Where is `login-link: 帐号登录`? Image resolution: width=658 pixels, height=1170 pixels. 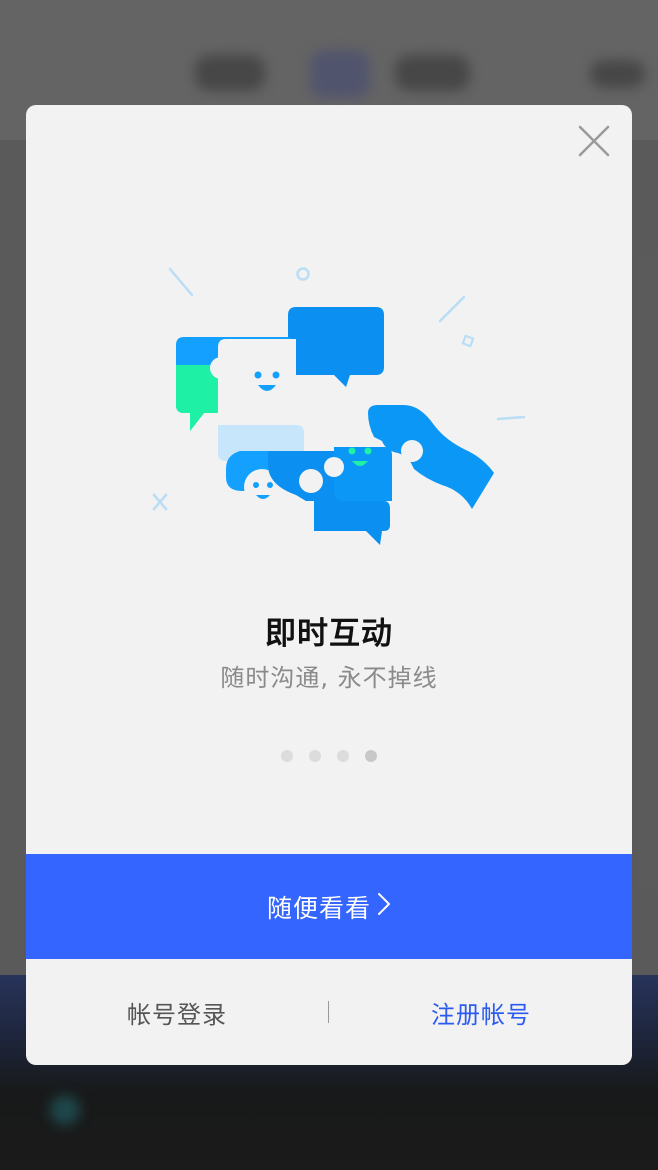
login-link: 帐号登录 is located at coordinates (177, 1012).